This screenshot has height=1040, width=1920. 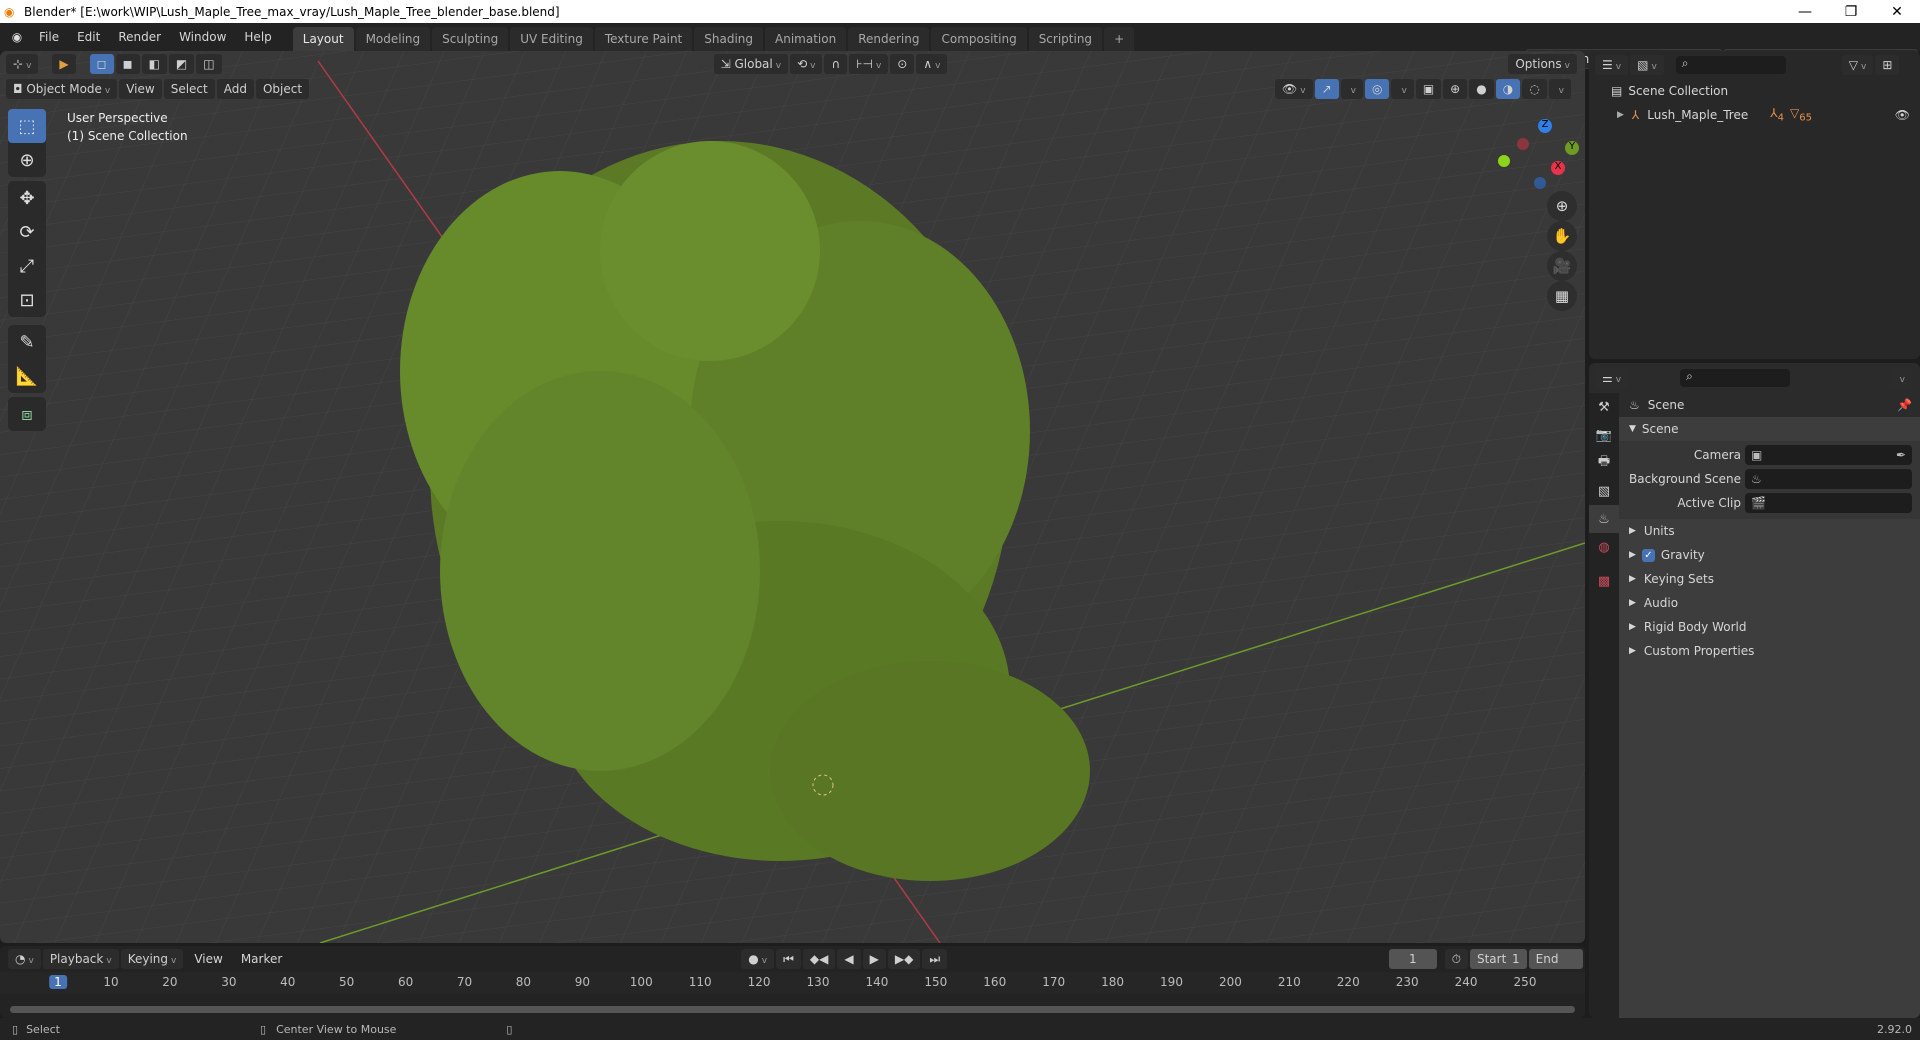 I want to click on close-button: ✕, so click(x=1897, y=11).